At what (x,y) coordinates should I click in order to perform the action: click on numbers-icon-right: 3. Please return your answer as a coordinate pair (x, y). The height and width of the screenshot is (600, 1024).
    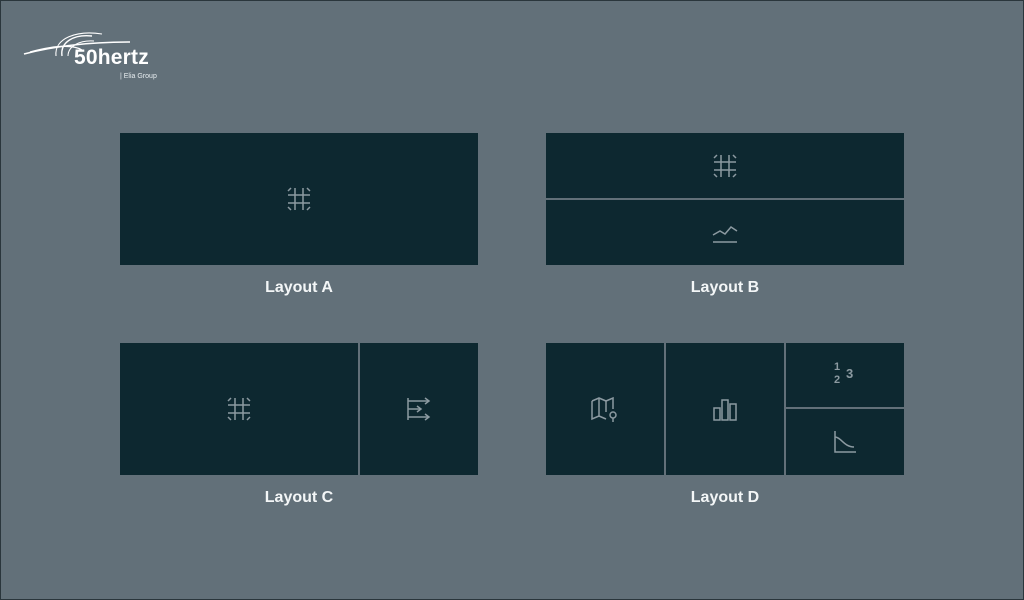
    Looking at the image, I should click on (850, 373).